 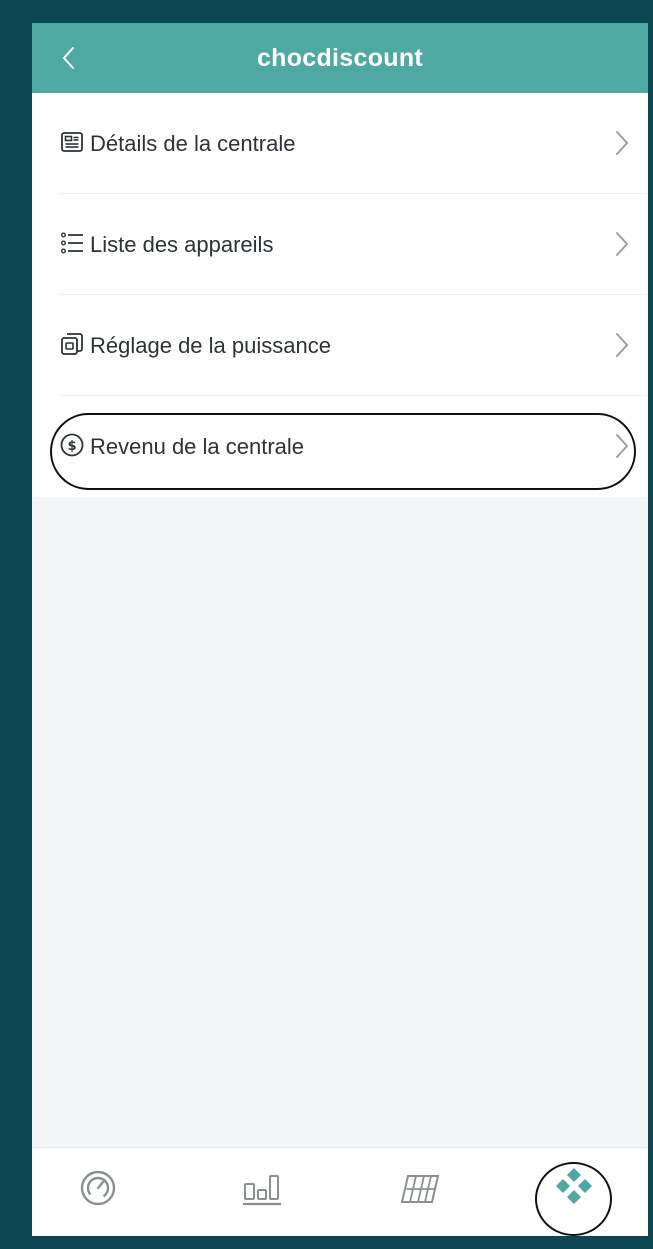 I want to click on menu-item-label: Liste des appareils, so click(x=182, y=244).